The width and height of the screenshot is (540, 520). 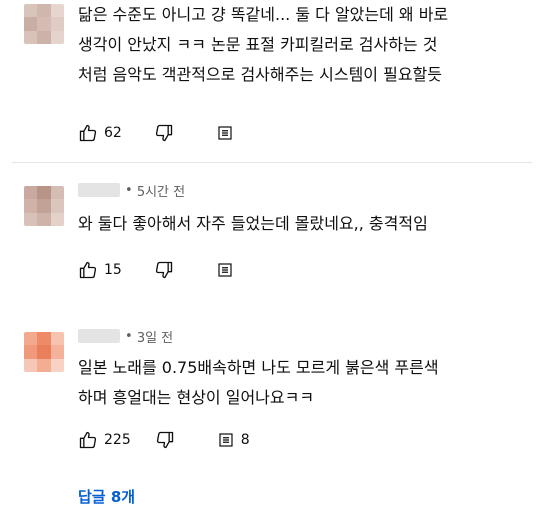 I want to click on like-button: 225, so click(x=104, y=440).